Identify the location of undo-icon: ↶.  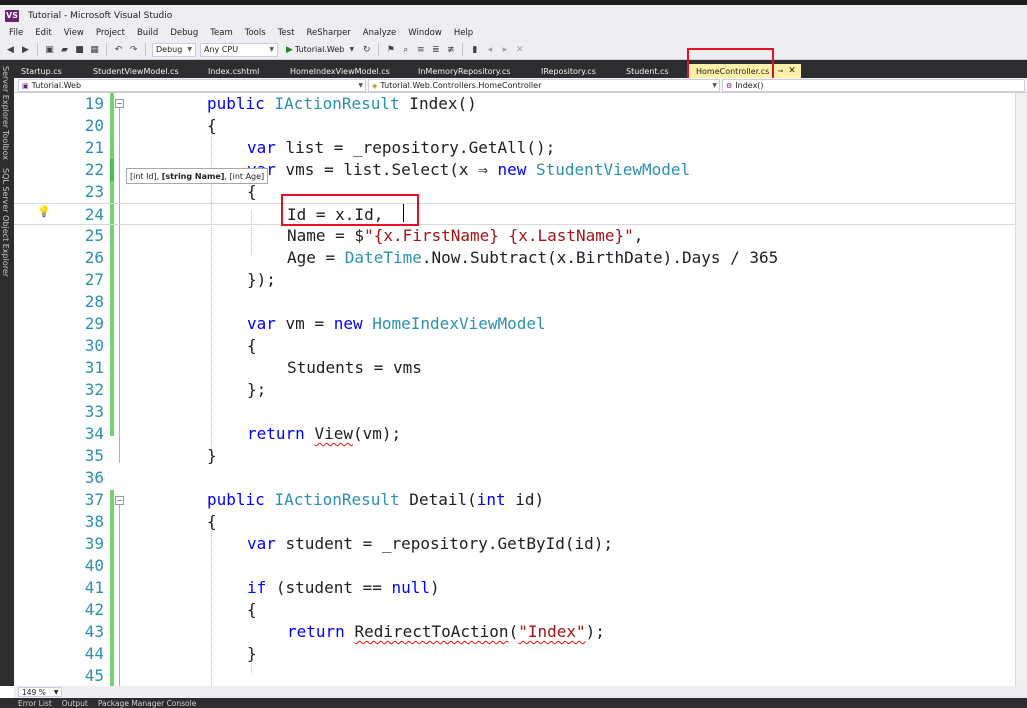
(118, 50).